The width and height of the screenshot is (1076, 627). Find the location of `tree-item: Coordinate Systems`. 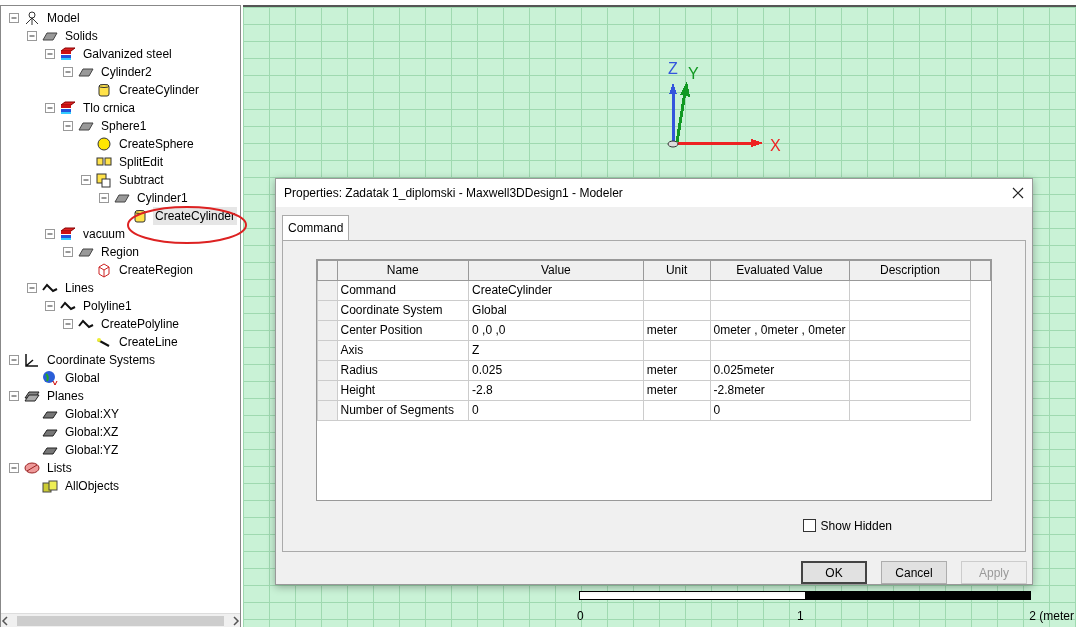

tree-item: Coordinate Systems is located at coordinates (101, 360).